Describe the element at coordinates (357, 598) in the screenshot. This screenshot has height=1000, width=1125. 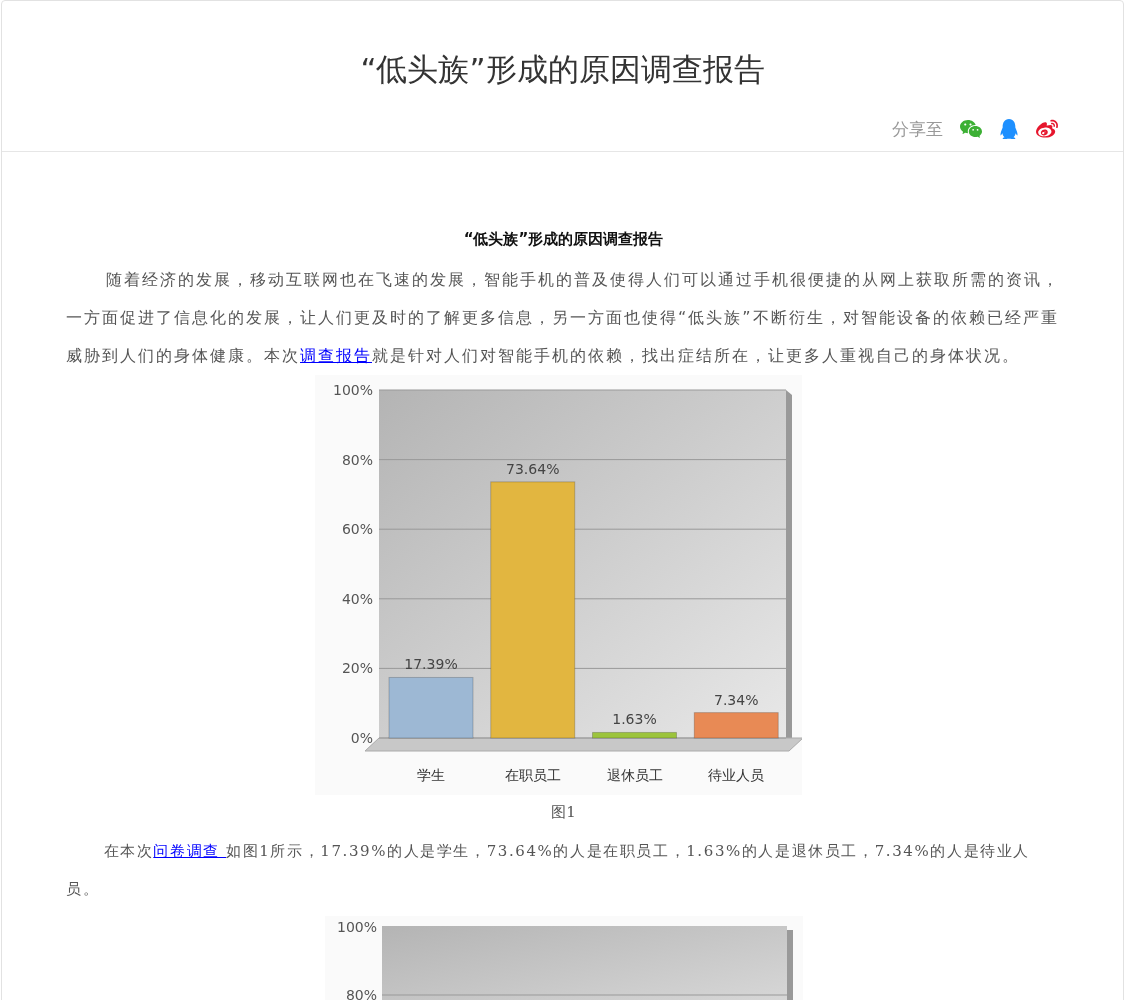
I see `axis-tick-label: 40%` at that location.